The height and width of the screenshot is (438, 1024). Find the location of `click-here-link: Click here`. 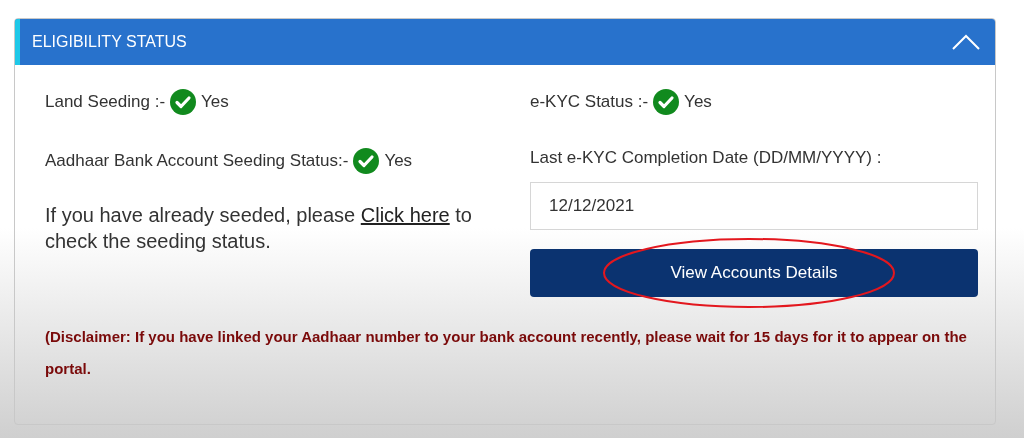

click-here-link: Click here is located at coordinates (405, 215).